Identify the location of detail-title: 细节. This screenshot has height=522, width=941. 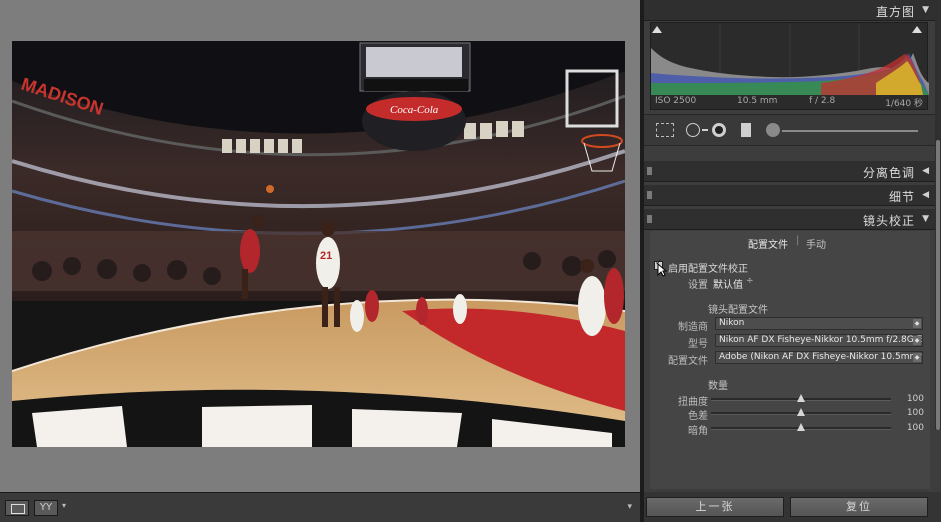
(901, 197).